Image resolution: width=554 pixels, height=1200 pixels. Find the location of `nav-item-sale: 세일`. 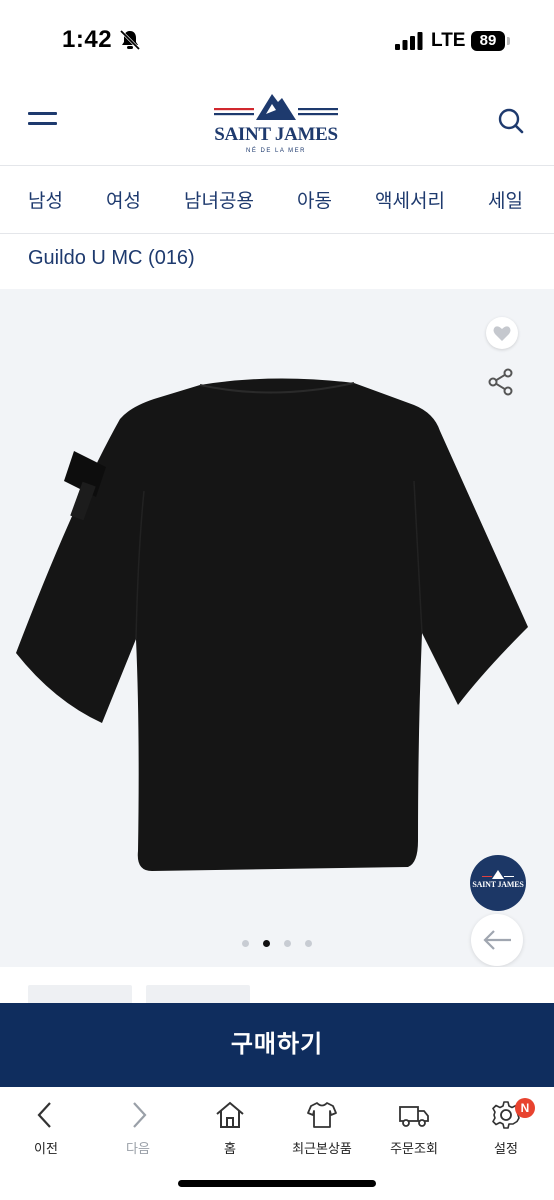

nav-item-sale: 세일 is located at coordinates (505, 199).